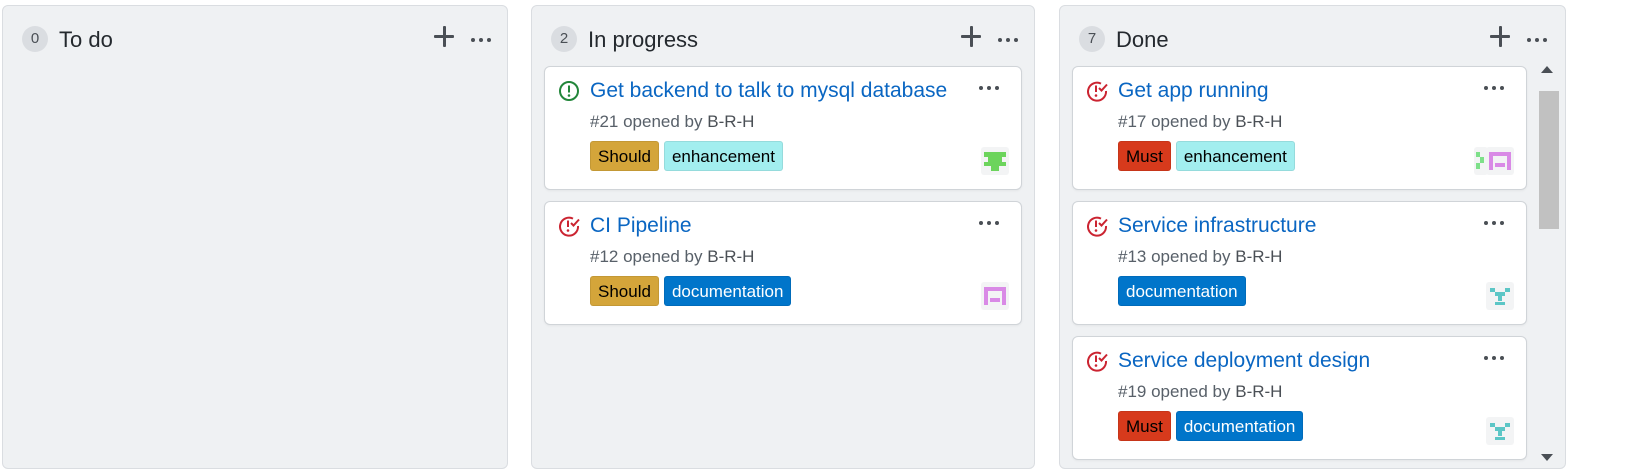  I want to click on issue-number: #21 opened by, so click(646, 121).